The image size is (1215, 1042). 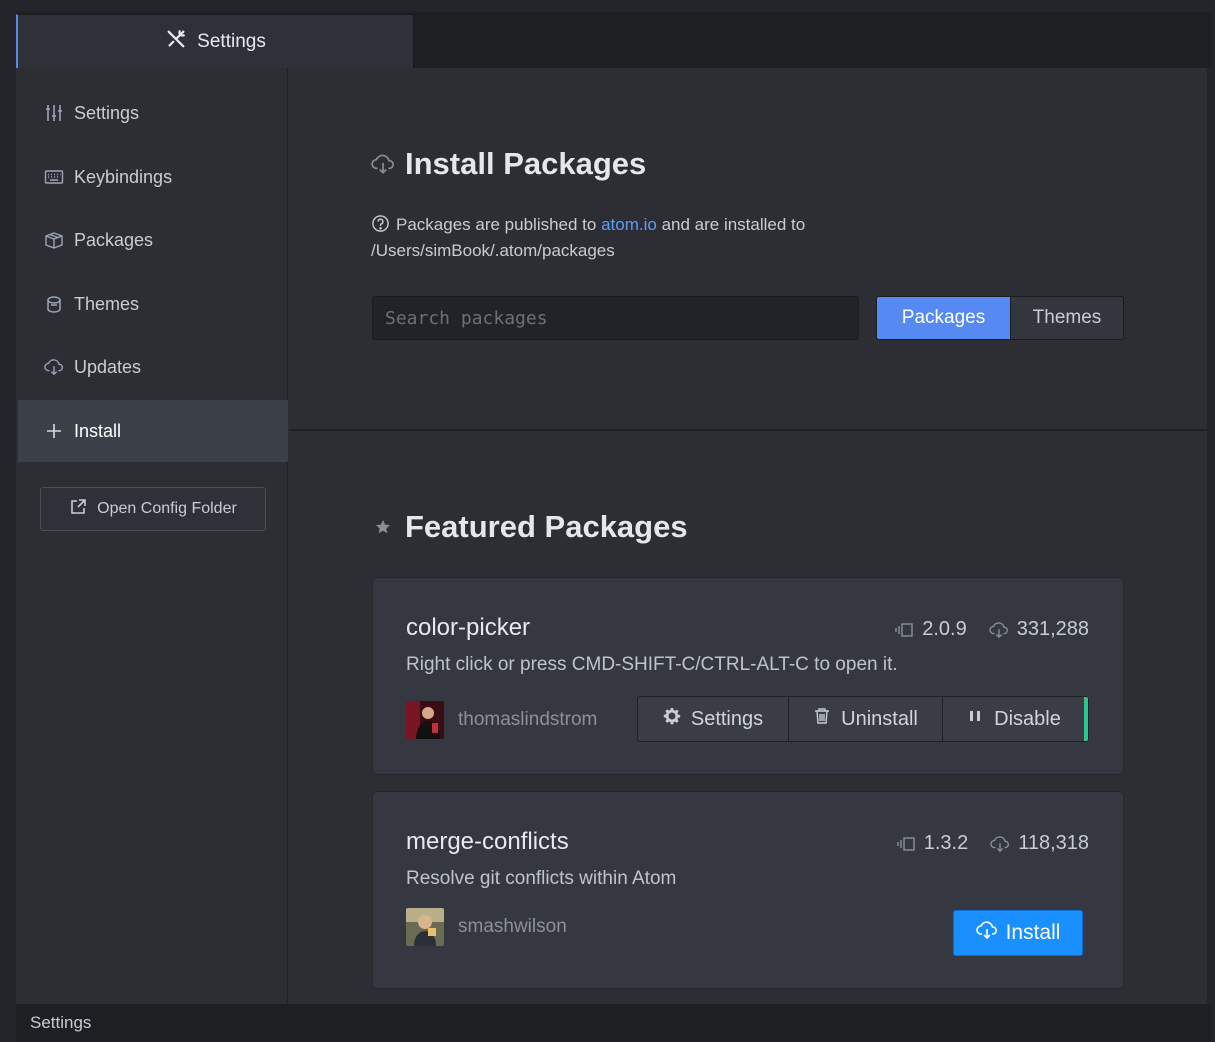 What do you see at coordinates (1066, 318) in the screenshot?
I see `themes-toggle-button: Themes` at bounding box center [1066, 318].